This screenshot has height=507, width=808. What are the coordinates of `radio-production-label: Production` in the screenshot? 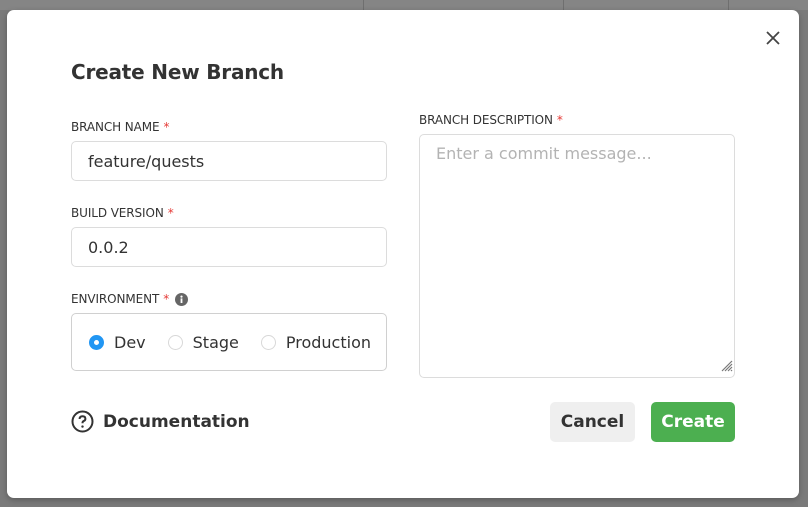 It's located at (328, 342).